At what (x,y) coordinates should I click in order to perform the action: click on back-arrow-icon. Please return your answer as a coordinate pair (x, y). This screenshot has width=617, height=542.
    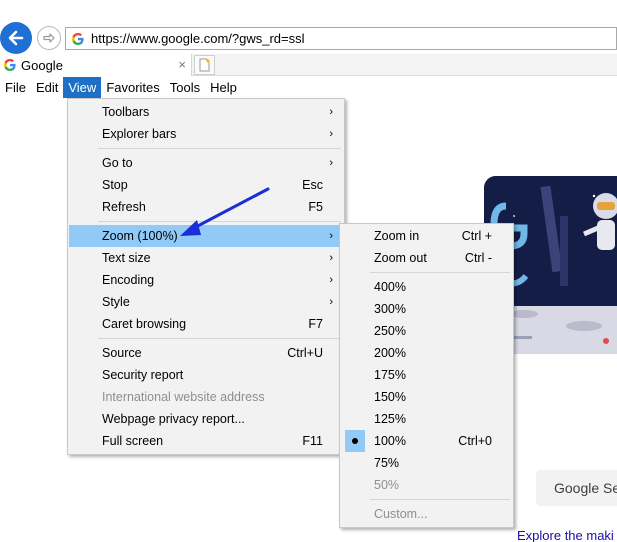
    Looking at the image, I should click on (16, 38).